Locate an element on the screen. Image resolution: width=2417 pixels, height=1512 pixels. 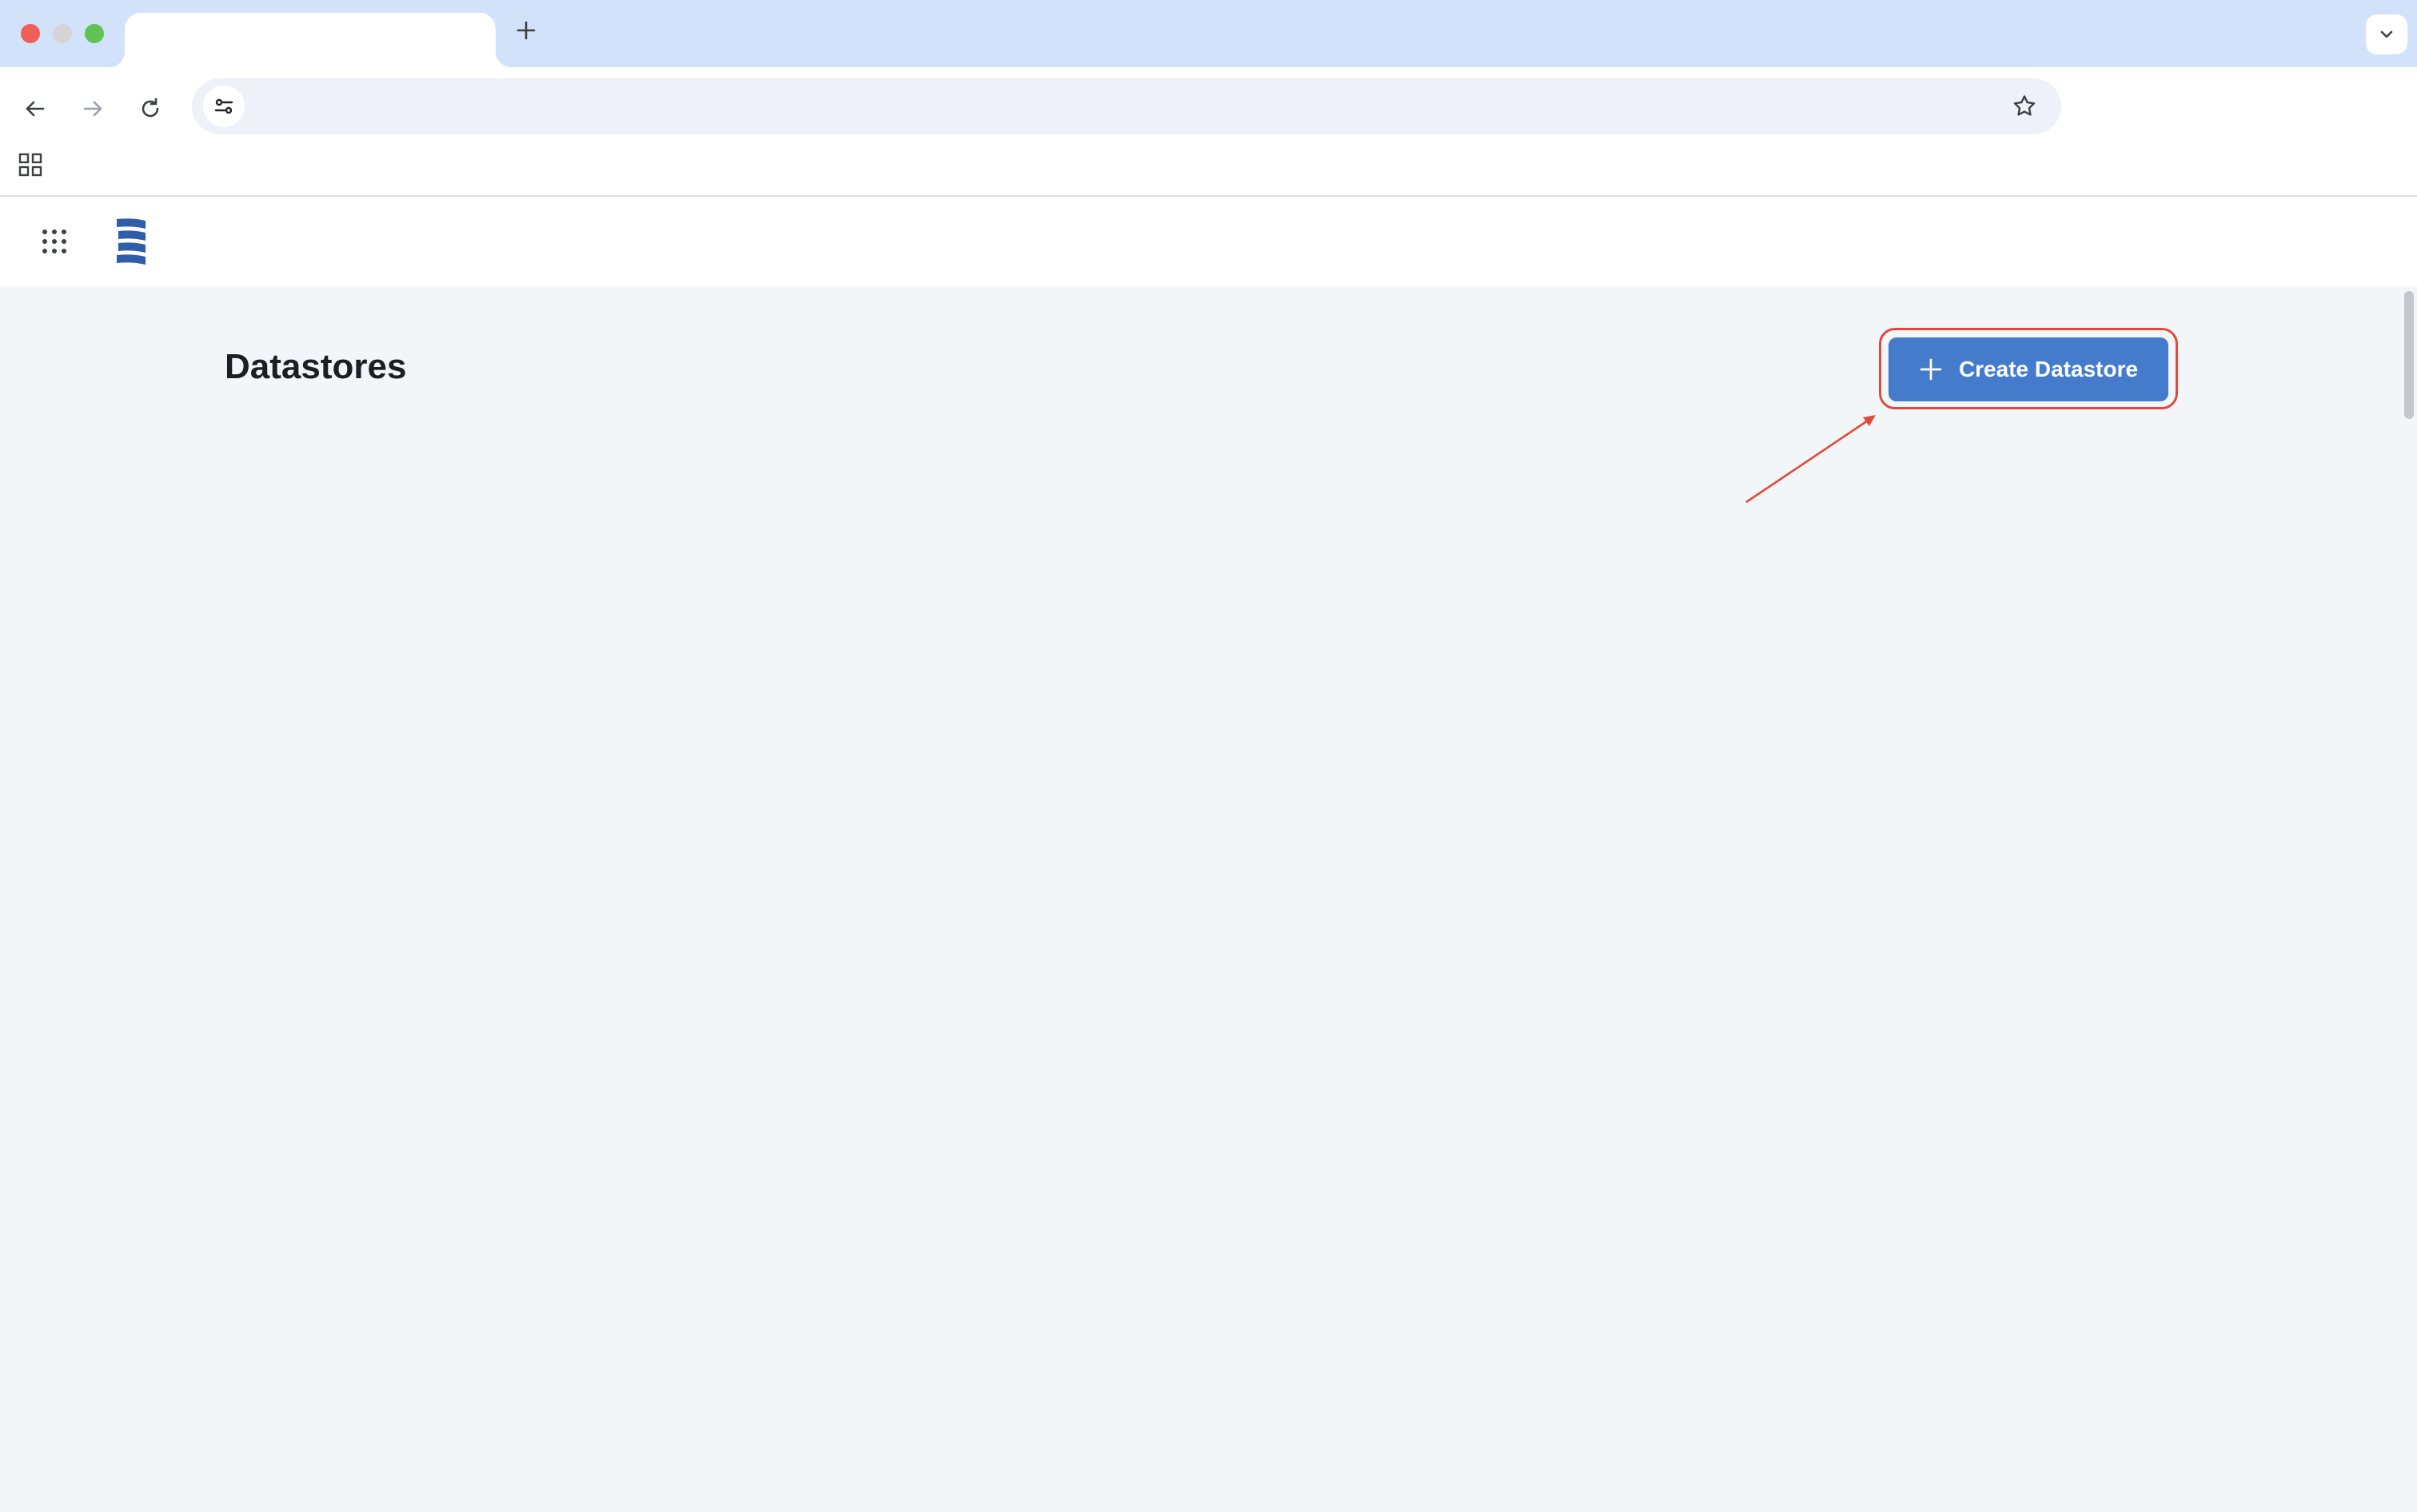
app-launcher-button is located at coordinates (54, 241).